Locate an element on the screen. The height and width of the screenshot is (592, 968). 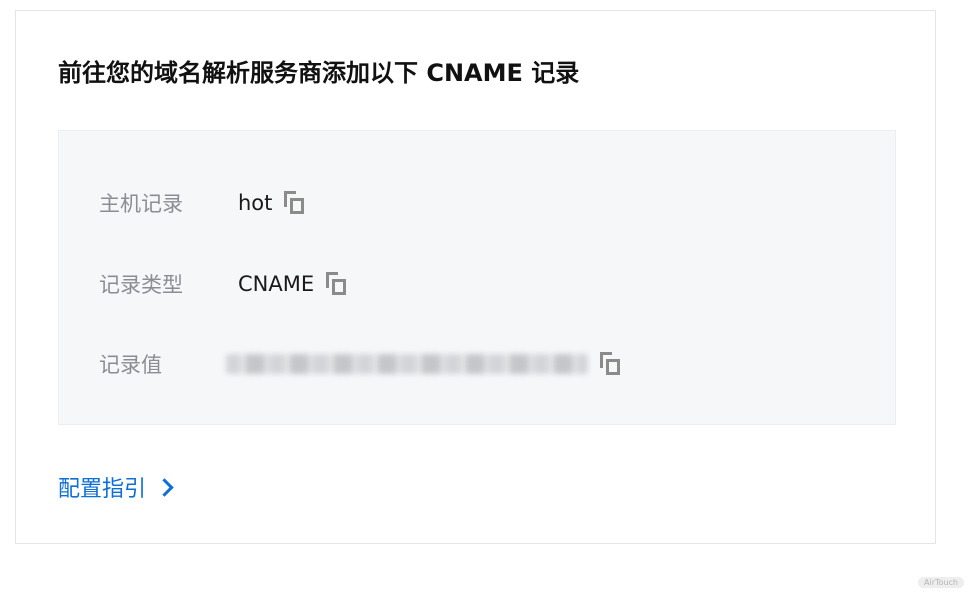
chevron-right-icon is located at coordinates (164, 487).